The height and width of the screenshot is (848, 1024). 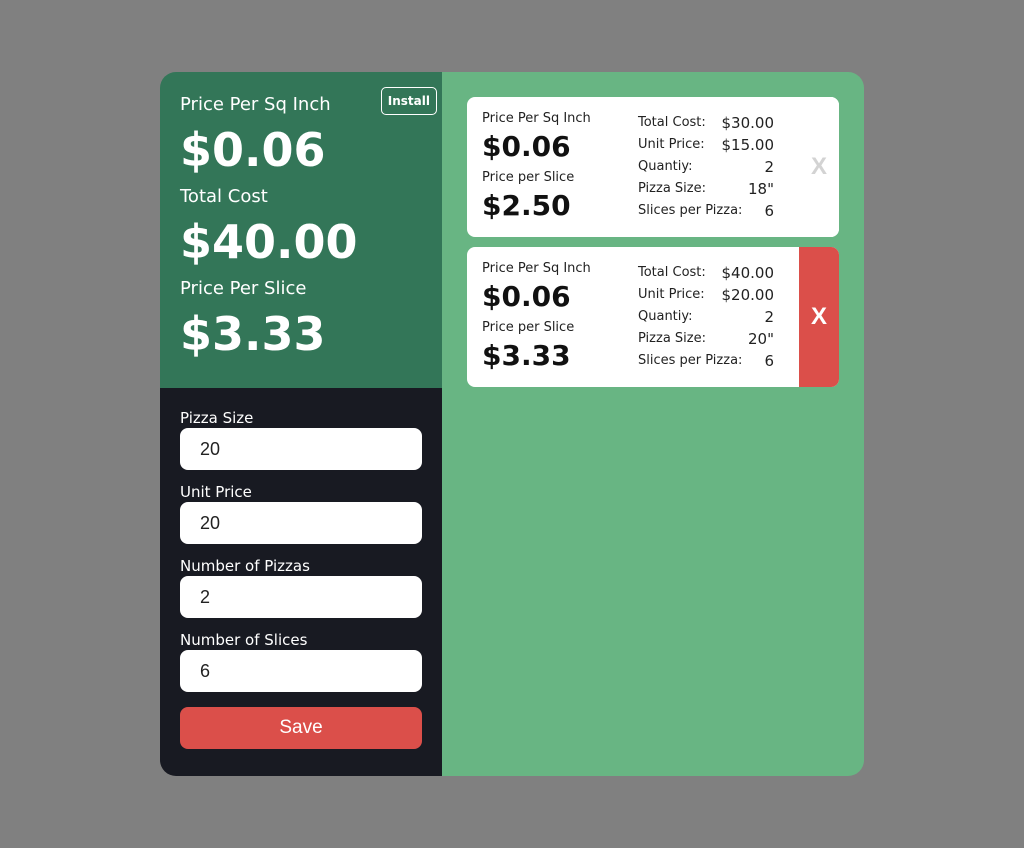 I want to click on num-pizzas-label: Number of Pizzas, so click(x=245, y=566).